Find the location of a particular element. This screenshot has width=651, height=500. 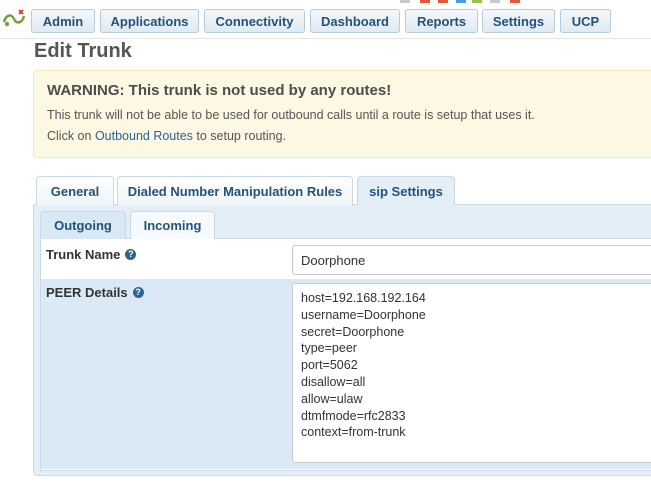

nav-applications: Applications is located at coordinates (149, 21).